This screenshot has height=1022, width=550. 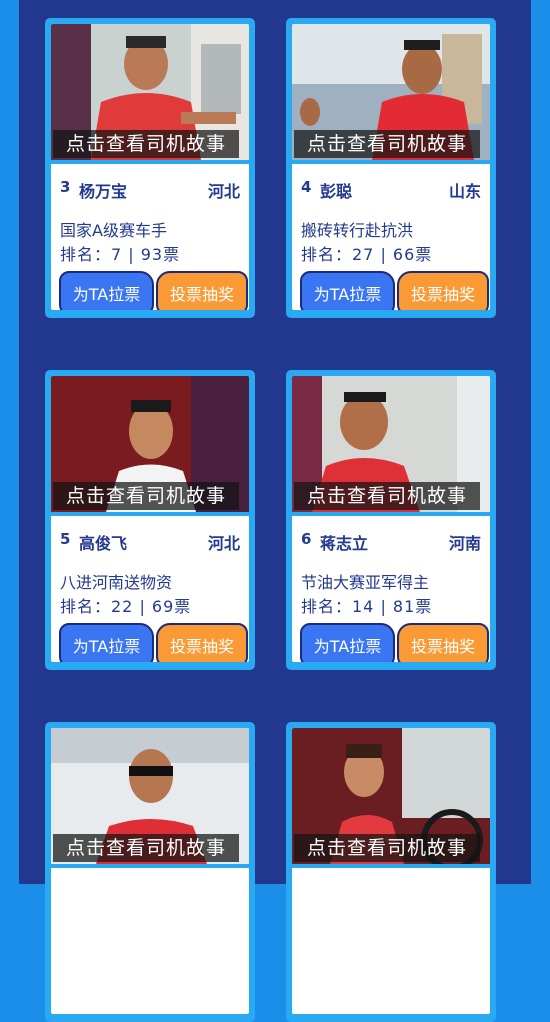 I want to click on driver-name: 高俊飞, so click(x=103, y=543).